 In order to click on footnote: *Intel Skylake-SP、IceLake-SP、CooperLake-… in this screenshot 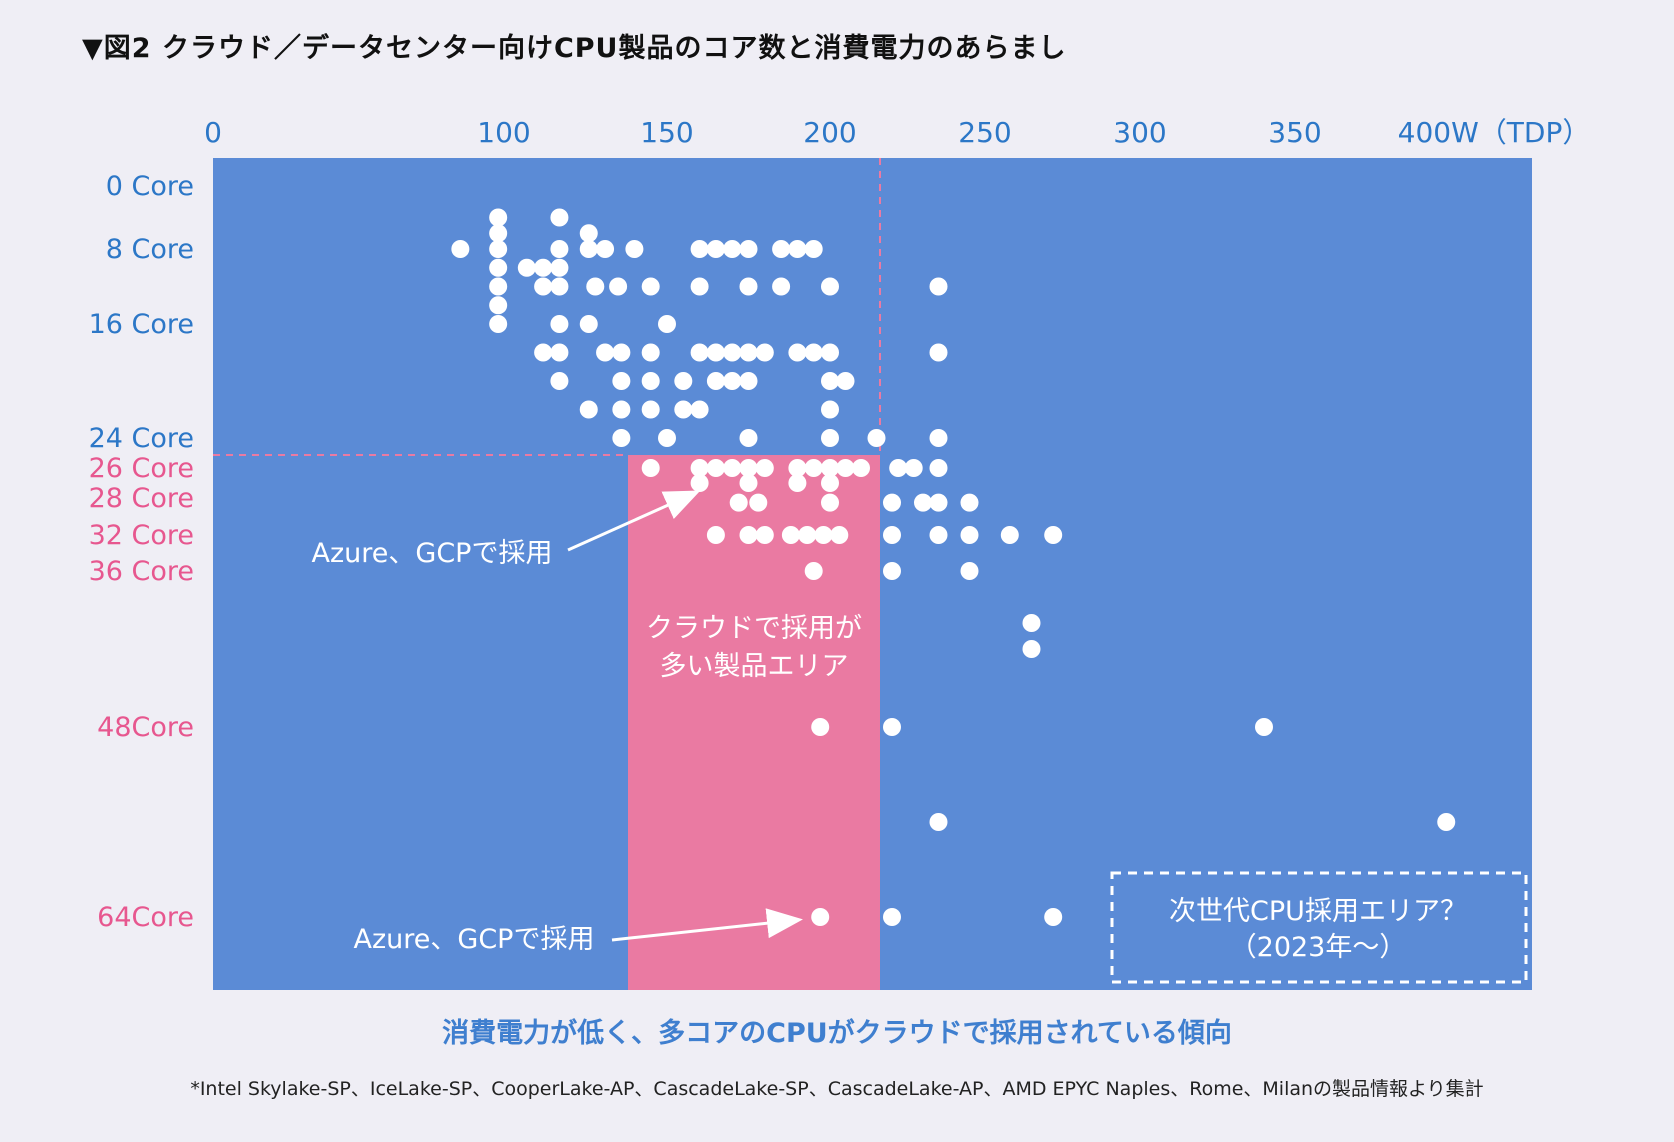, I will do `click(837, 1089)`.